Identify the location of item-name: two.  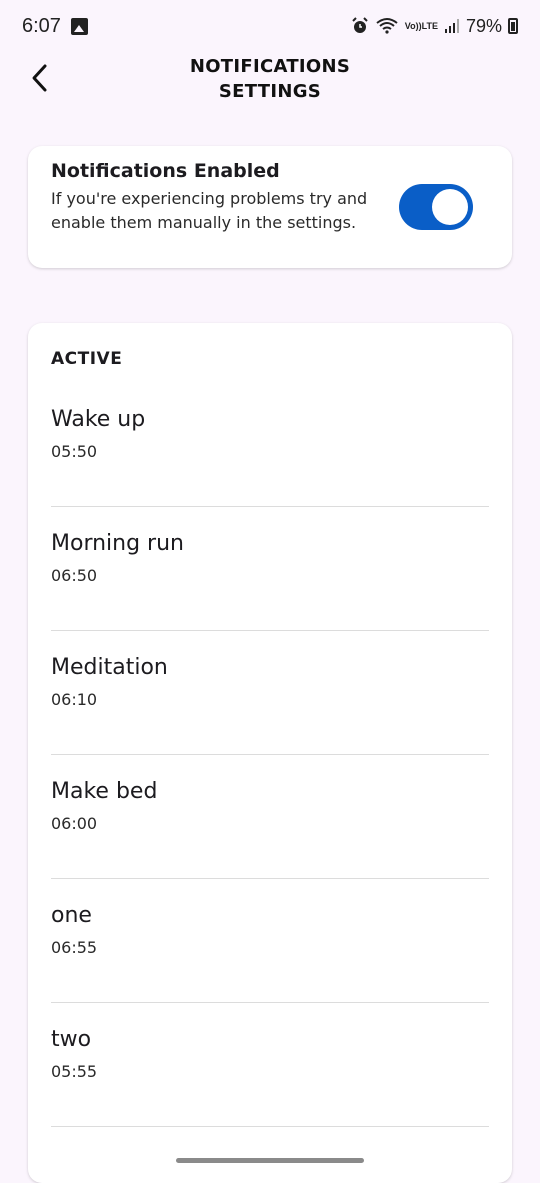
(71, 1039).